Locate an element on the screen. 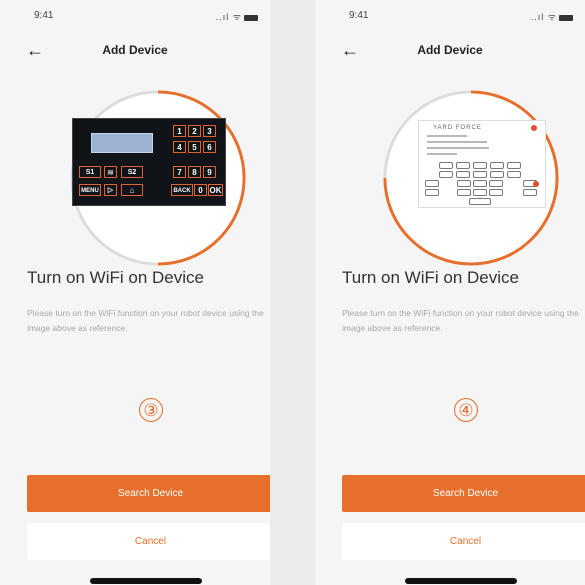  key-2: 2 is located at coordinates (194, 131).